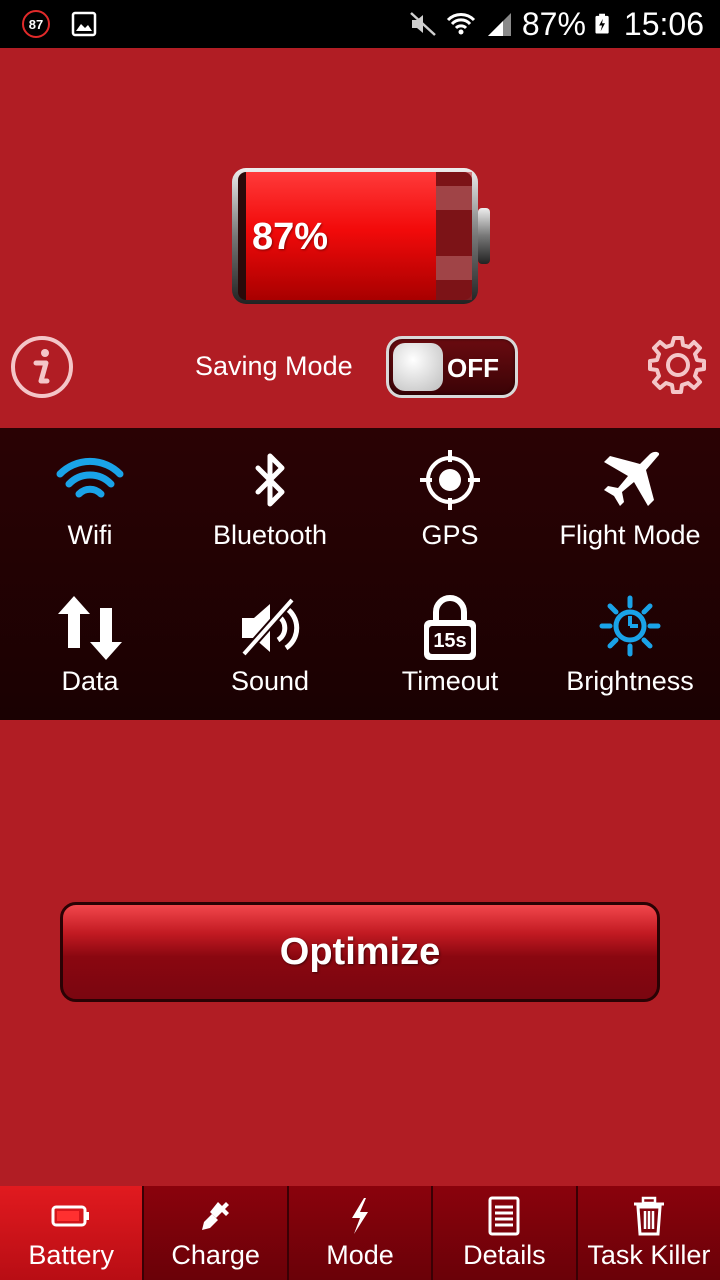 This screenshot has width=720, height=1280. I want to click on tab-task-killer: Task Killer, so click(647, 1233).